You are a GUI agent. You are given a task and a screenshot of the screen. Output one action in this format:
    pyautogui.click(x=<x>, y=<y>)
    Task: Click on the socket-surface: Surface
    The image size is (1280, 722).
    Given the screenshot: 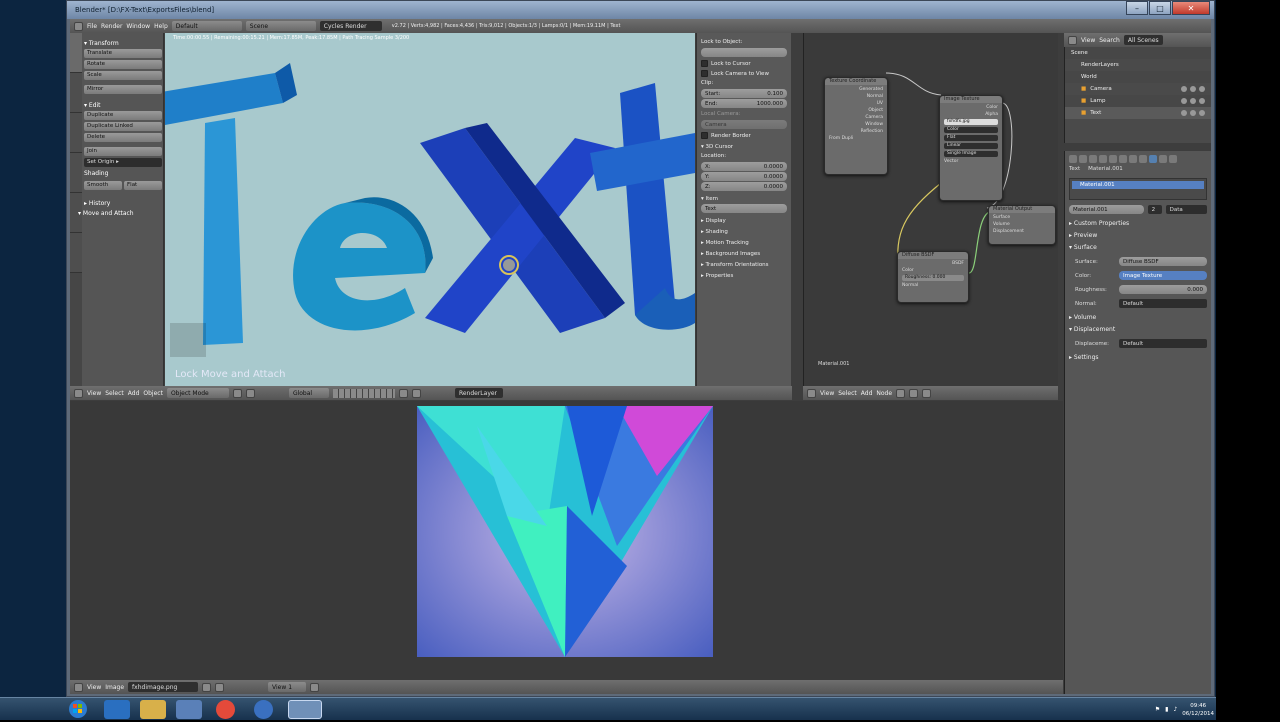 What is the action you would take?
    pyautogui.click(x=1022, y=217)
    